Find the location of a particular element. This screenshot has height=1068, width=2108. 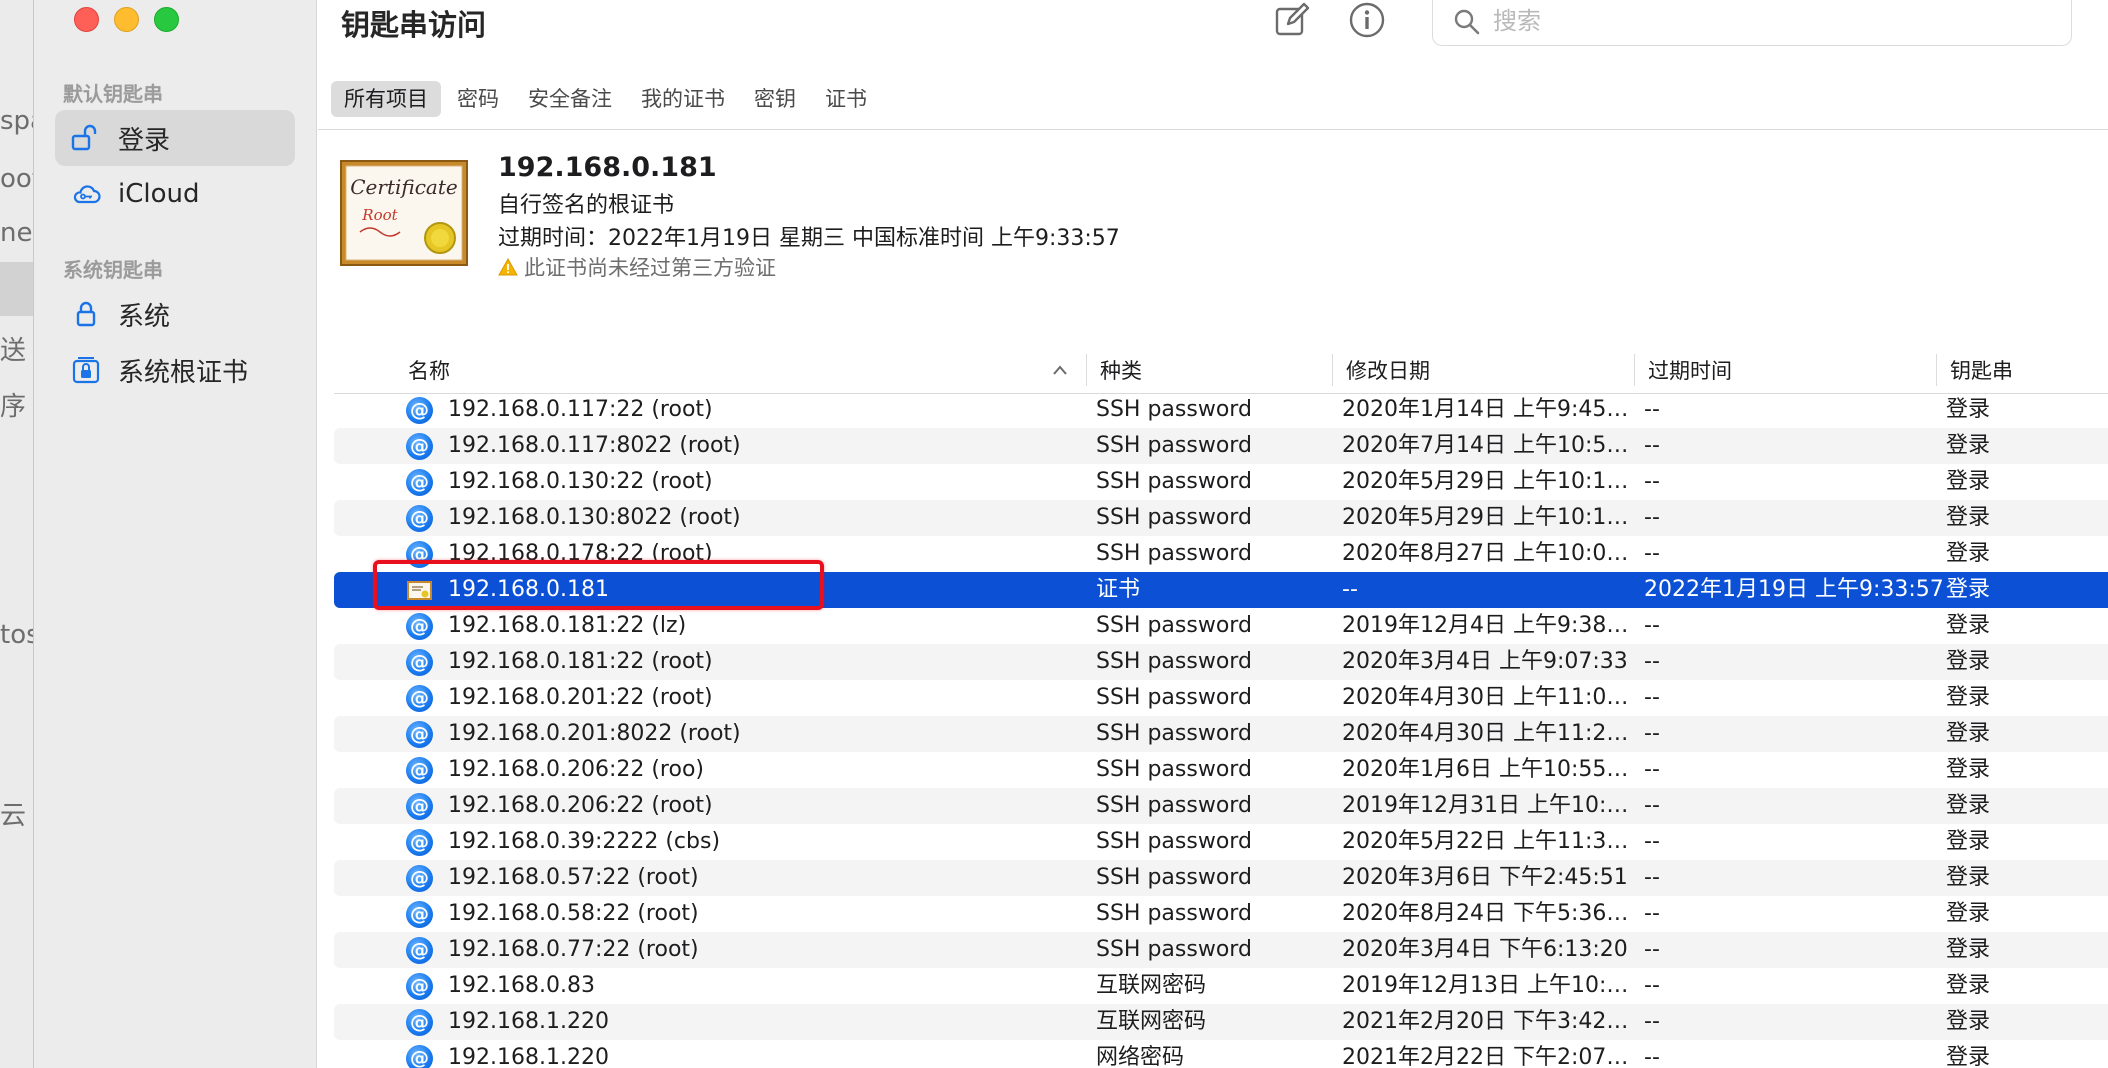

row-modified: 2019年12月31日 上午10:17:44 is located at coordinates (1488, 805).